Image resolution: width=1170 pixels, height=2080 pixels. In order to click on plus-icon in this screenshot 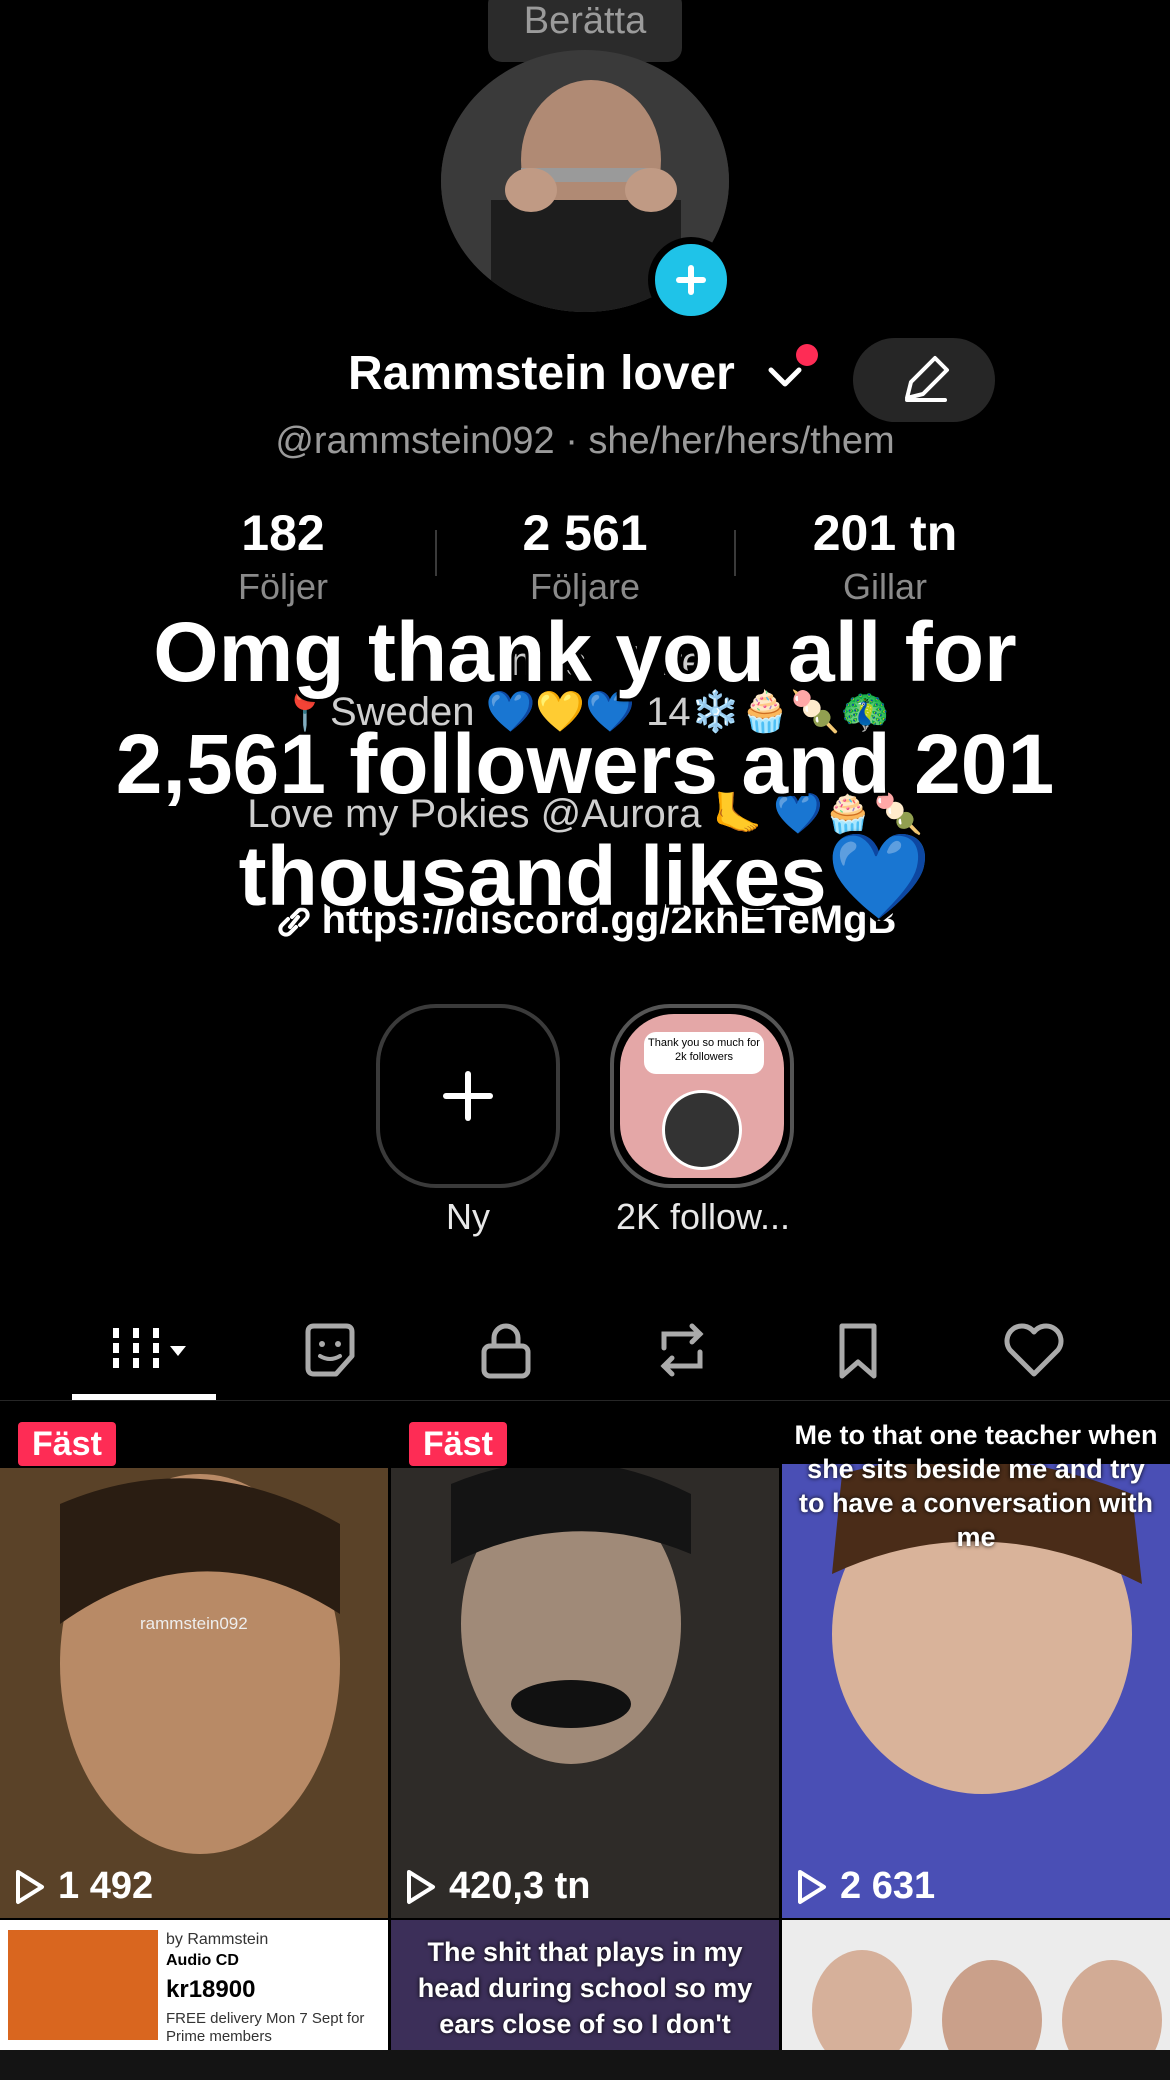, I will do `click(468, 1096)`.